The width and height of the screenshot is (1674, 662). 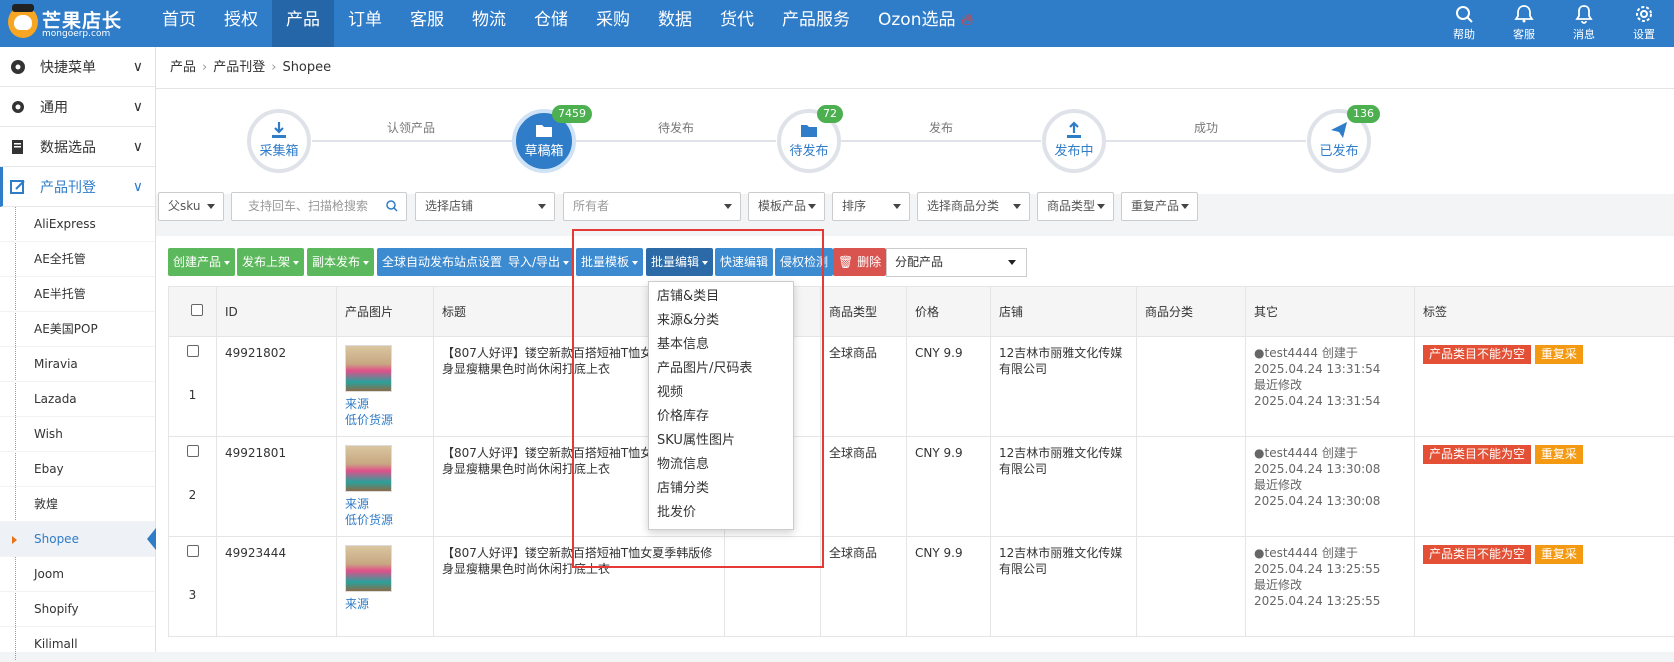 I want to click on breadcrumb-item: 产品, so click(x=183, y=67).